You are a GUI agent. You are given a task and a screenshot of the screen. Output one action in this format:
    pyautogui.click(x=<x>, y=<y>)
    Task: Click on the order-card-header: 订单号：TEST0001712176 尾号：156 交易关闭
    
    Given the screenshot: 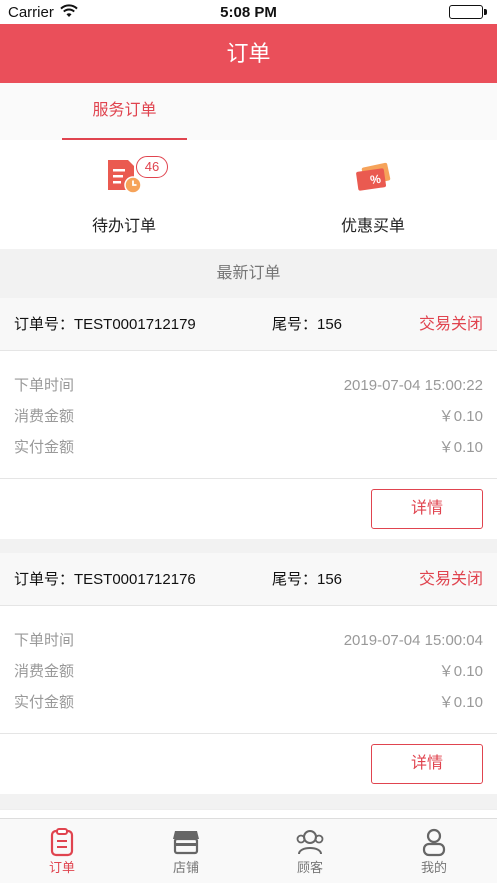 What is the action you would take?
    pyautogui.click(x=248, y=579)
    